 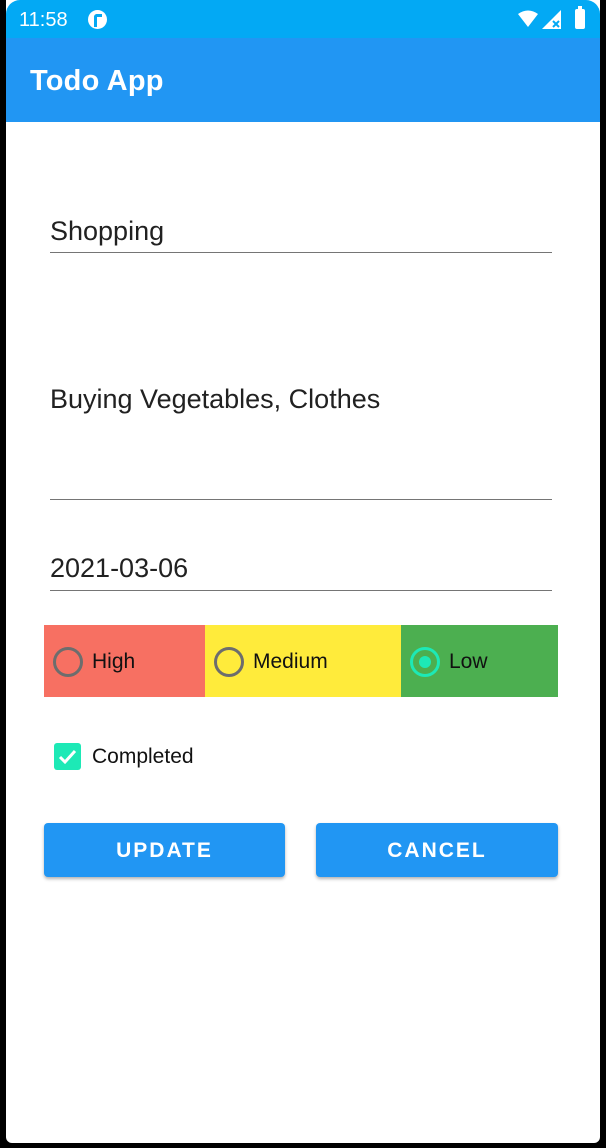 I want to click on radio-checked-icon, so click(x=425, y=662).